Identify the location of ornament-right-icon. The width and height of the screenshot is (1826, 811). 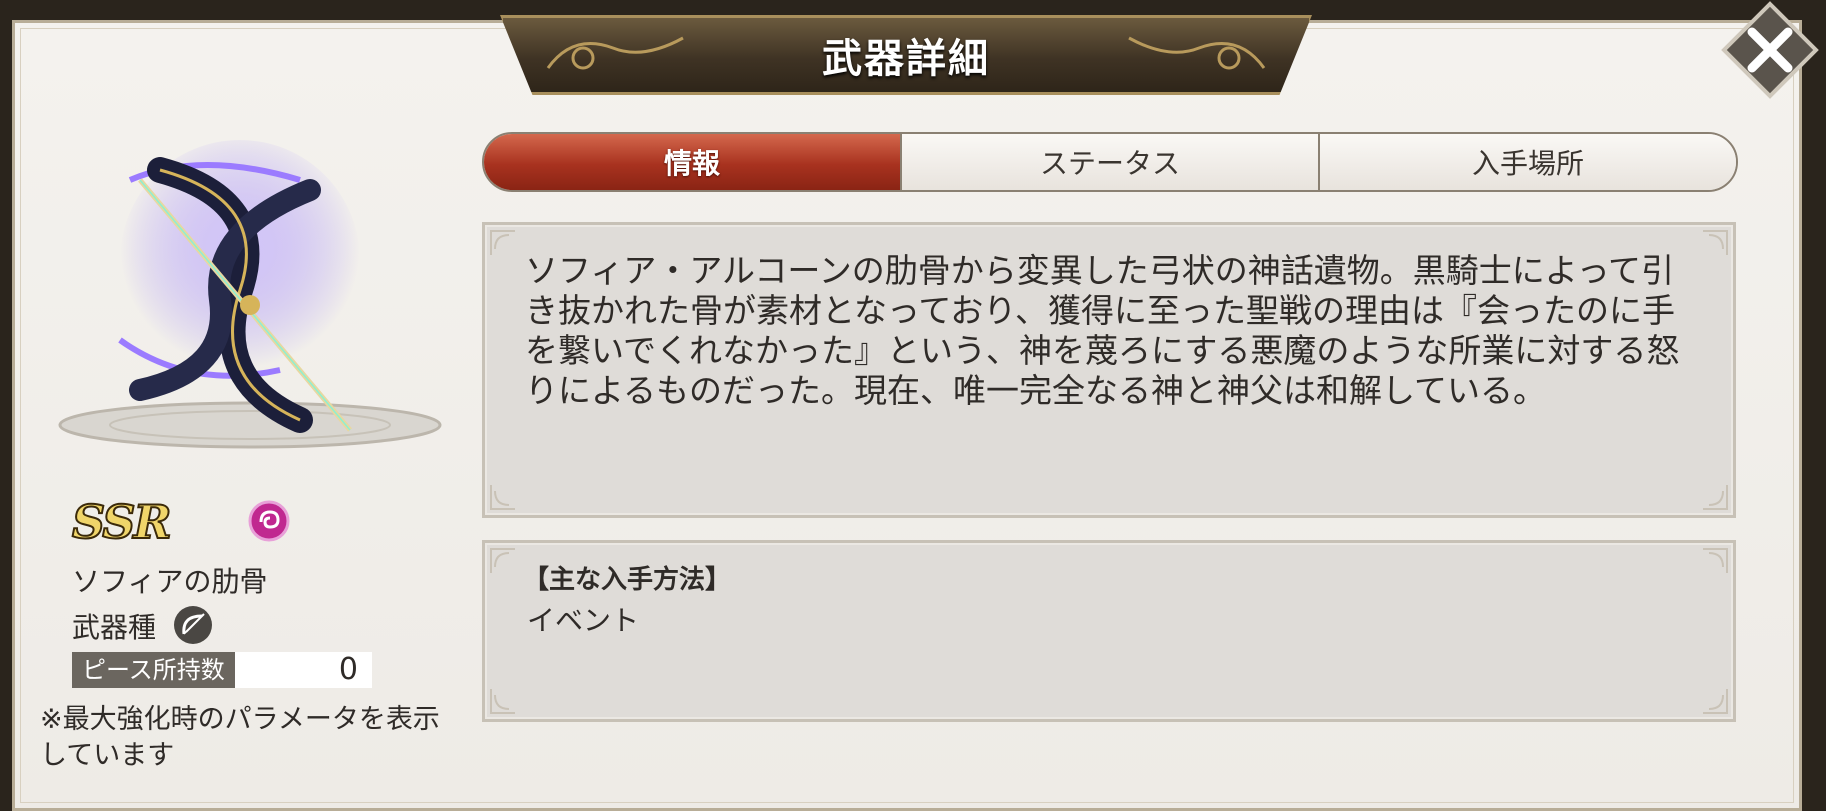
(1197, 53).